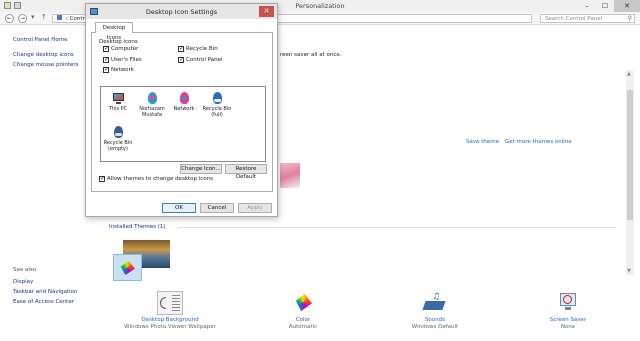  Describe the element at coordinates (137, 227) in the screenshot. I see `installed-themes-header: Installed Themes (1)` at that location.